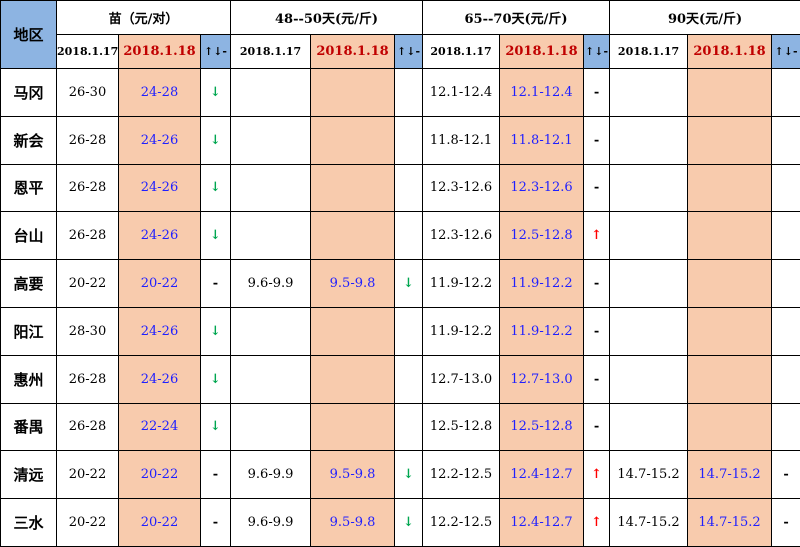 Image resolution: width=800 pixels, height=547 pixels. I want to click on region-cell: 三水, so click(28, 522).